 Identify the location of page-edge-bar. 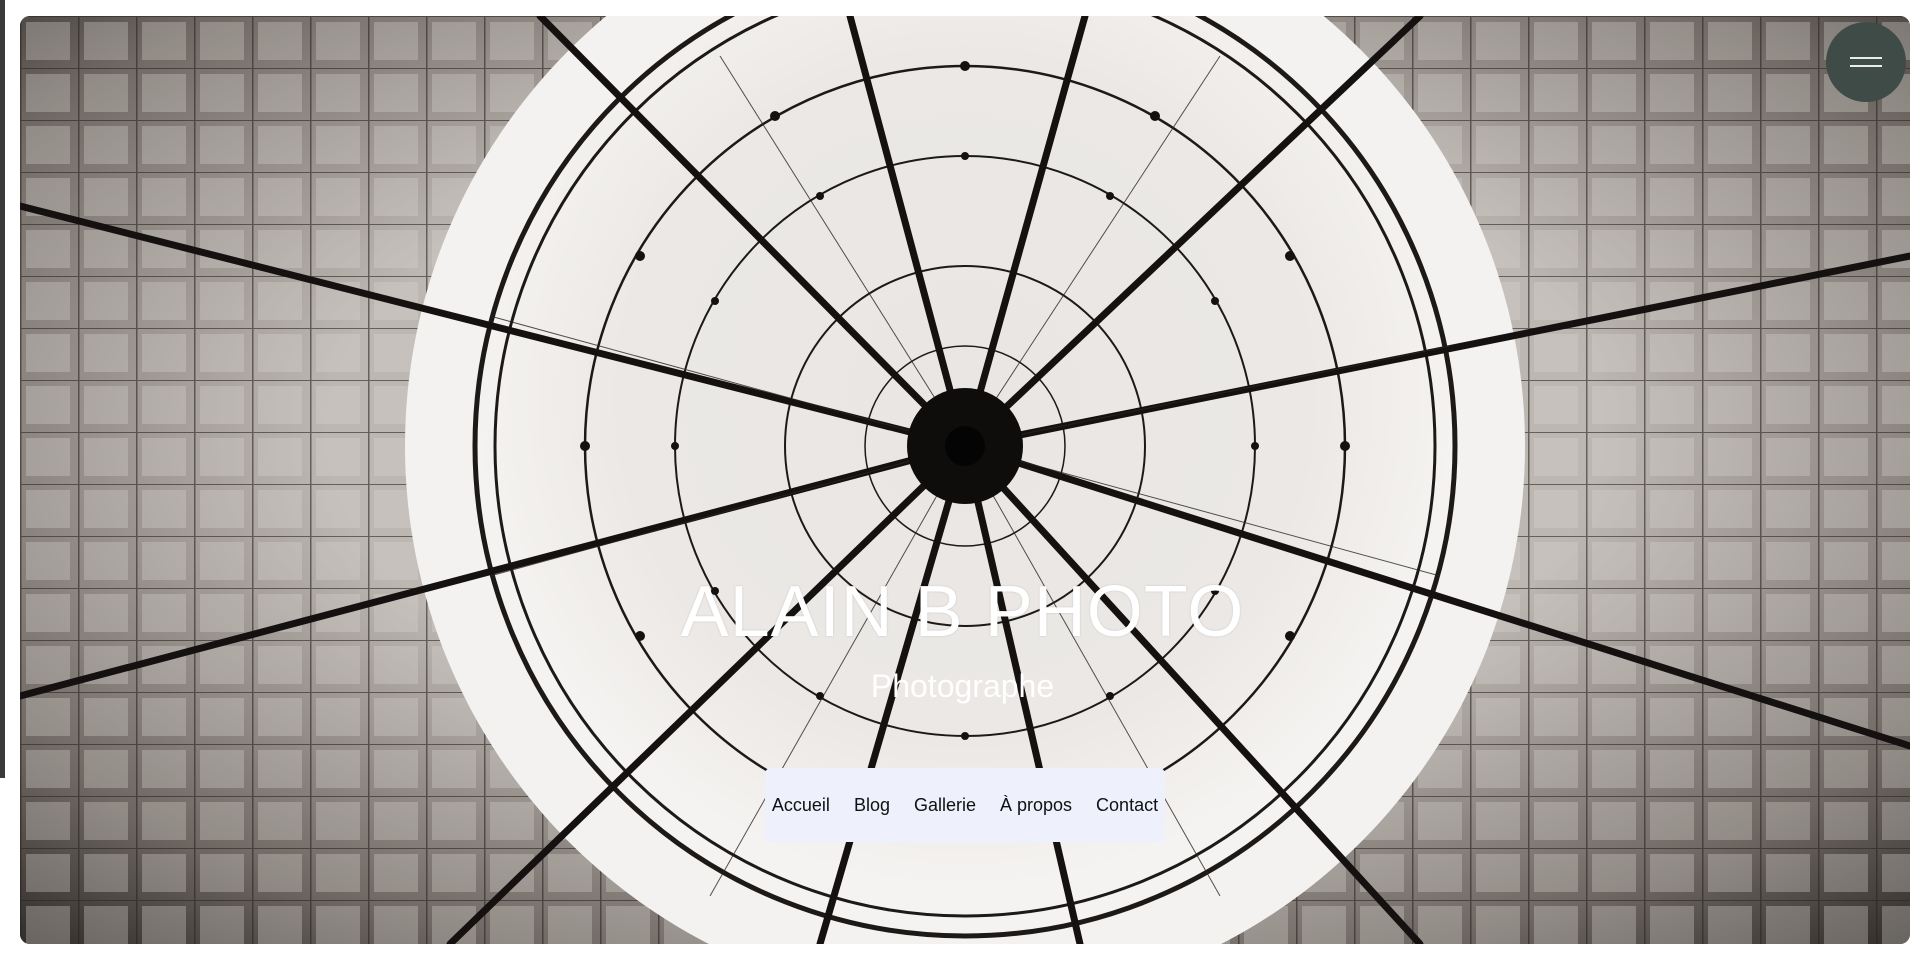
(2, 389).